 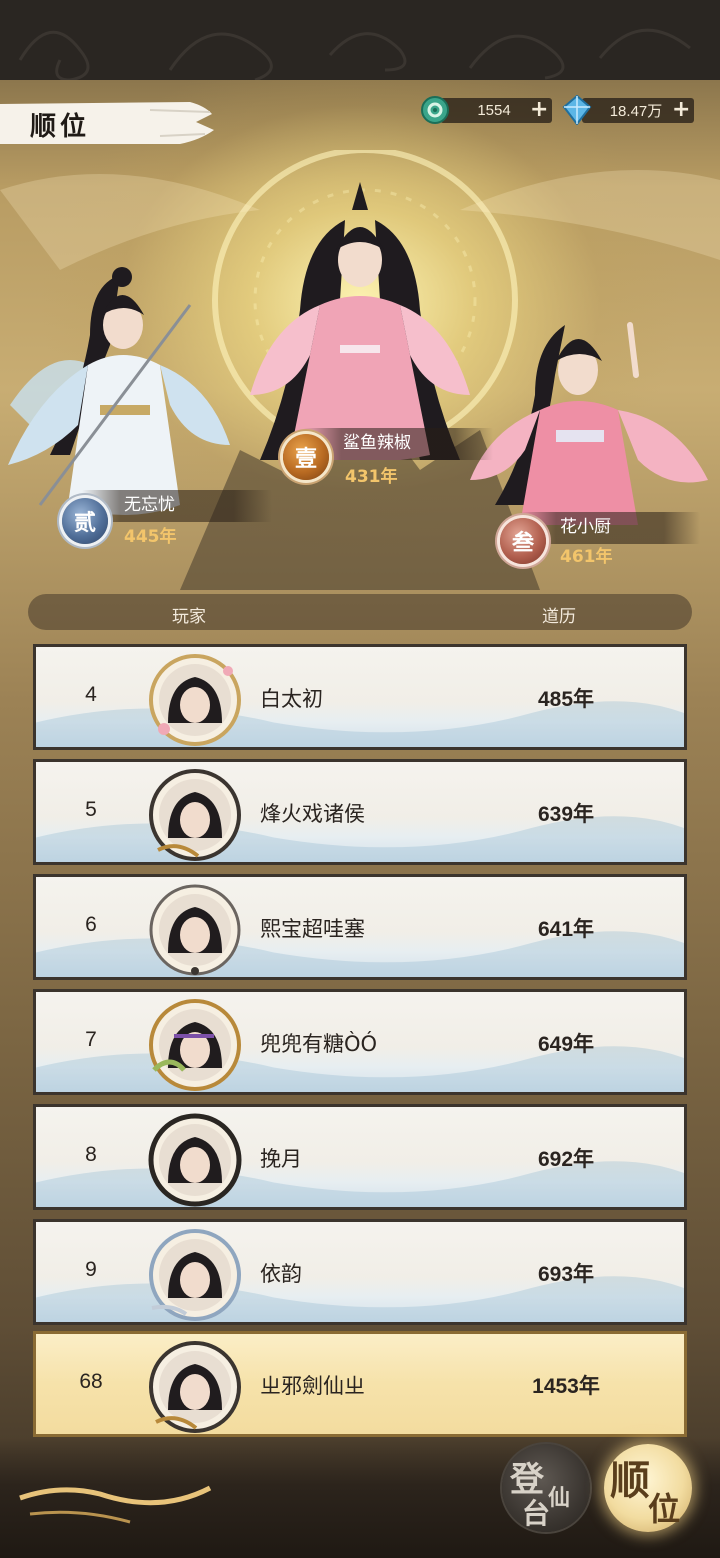 What do you see at coordinates (388, 457) in the screenshot?
I see `podium-first: 壹 鲨鱼辣椒 431年` at bounding box center [388, 457].